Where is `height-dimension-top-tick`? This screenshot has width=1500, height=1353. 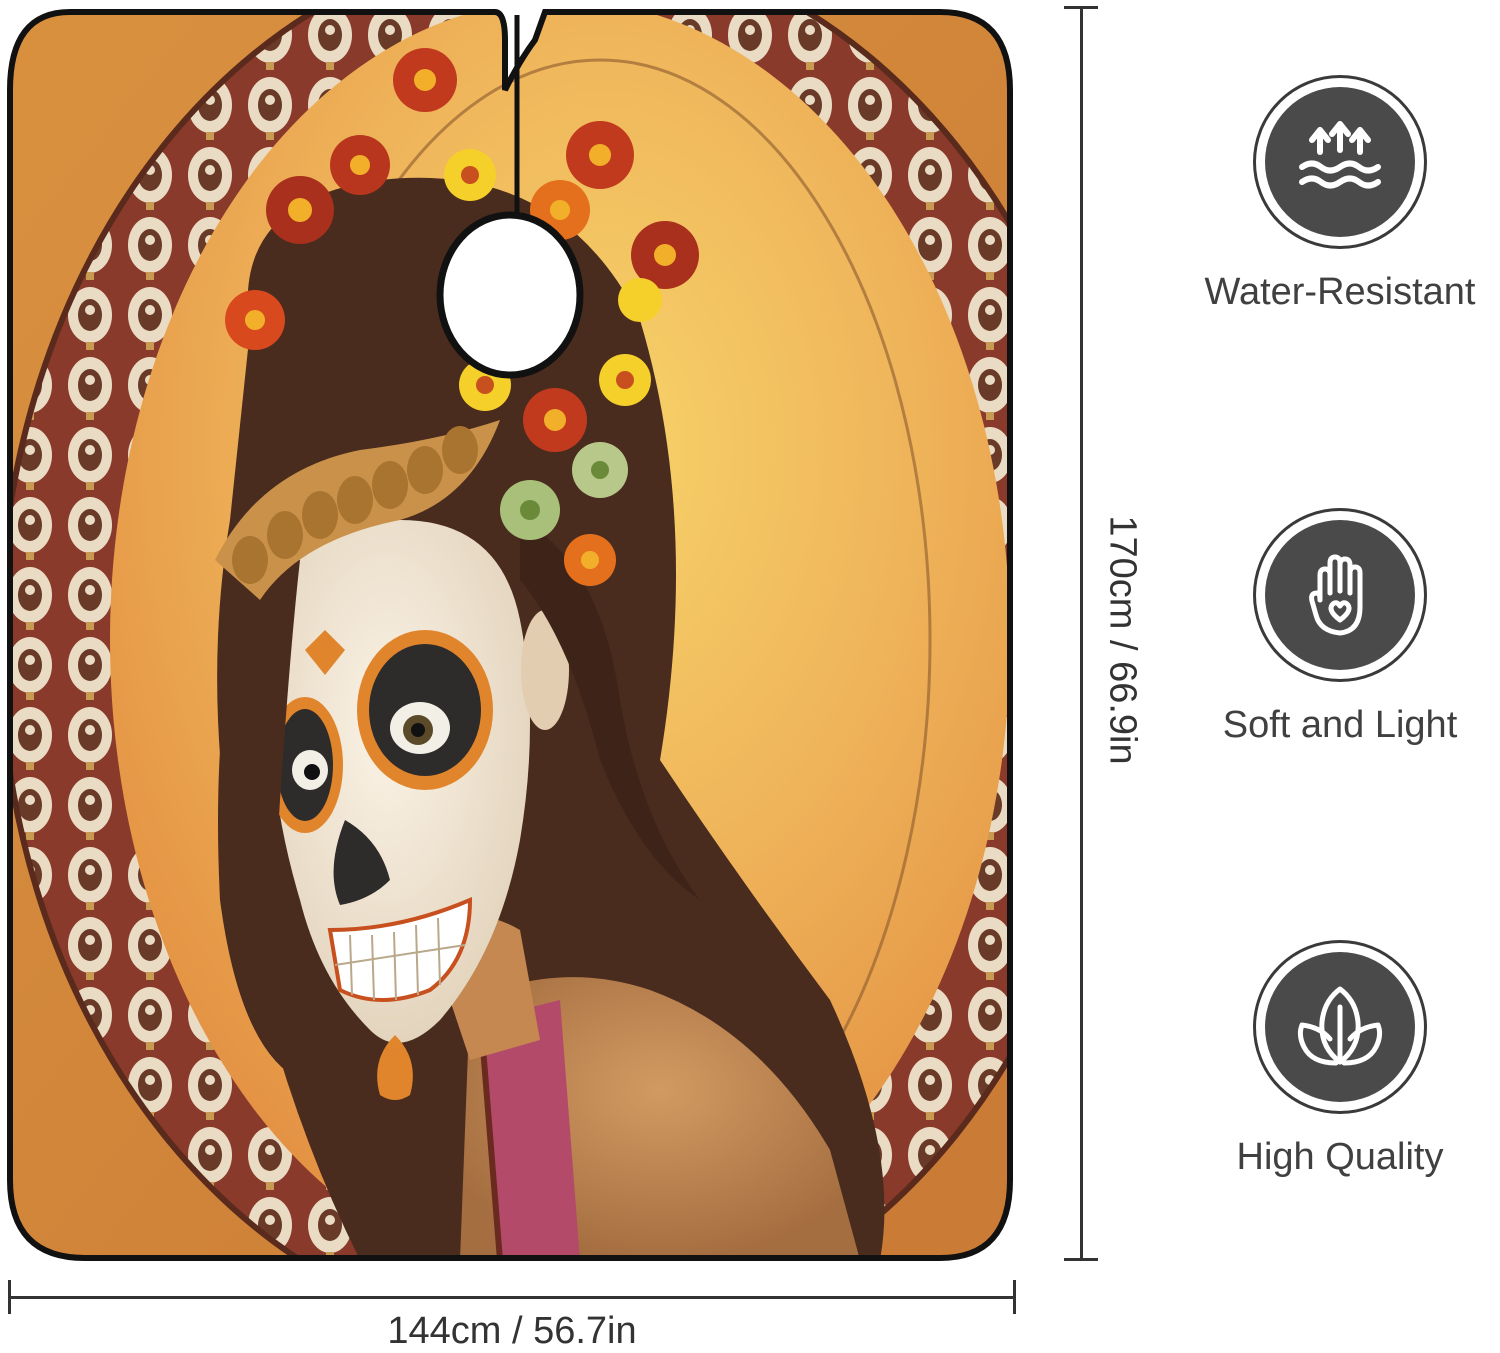
height-dimension-top-tick is located at coordinates (1081, 7).